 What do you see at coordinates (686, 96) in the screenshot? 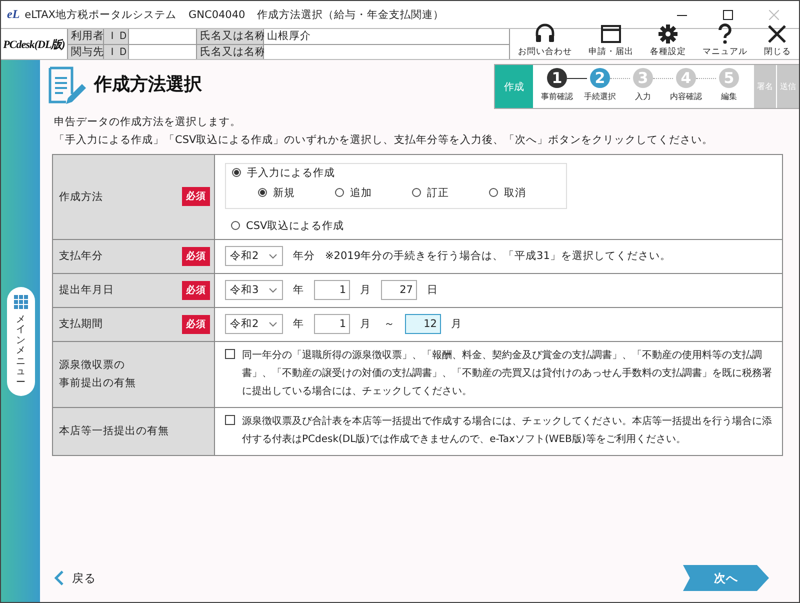
I see `step-label: 内容確認` at bounding box center [686, 96].